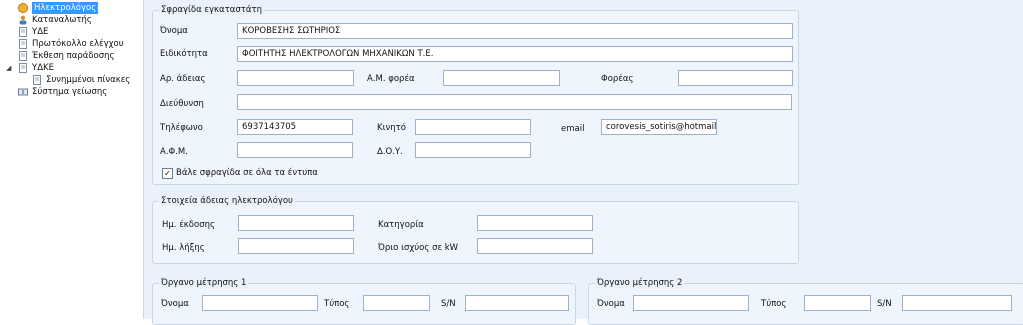 The image size is (1023, 325). Describe the element at coordinates (295, 78) in the screenshot. I see `license-number-field` at that location.